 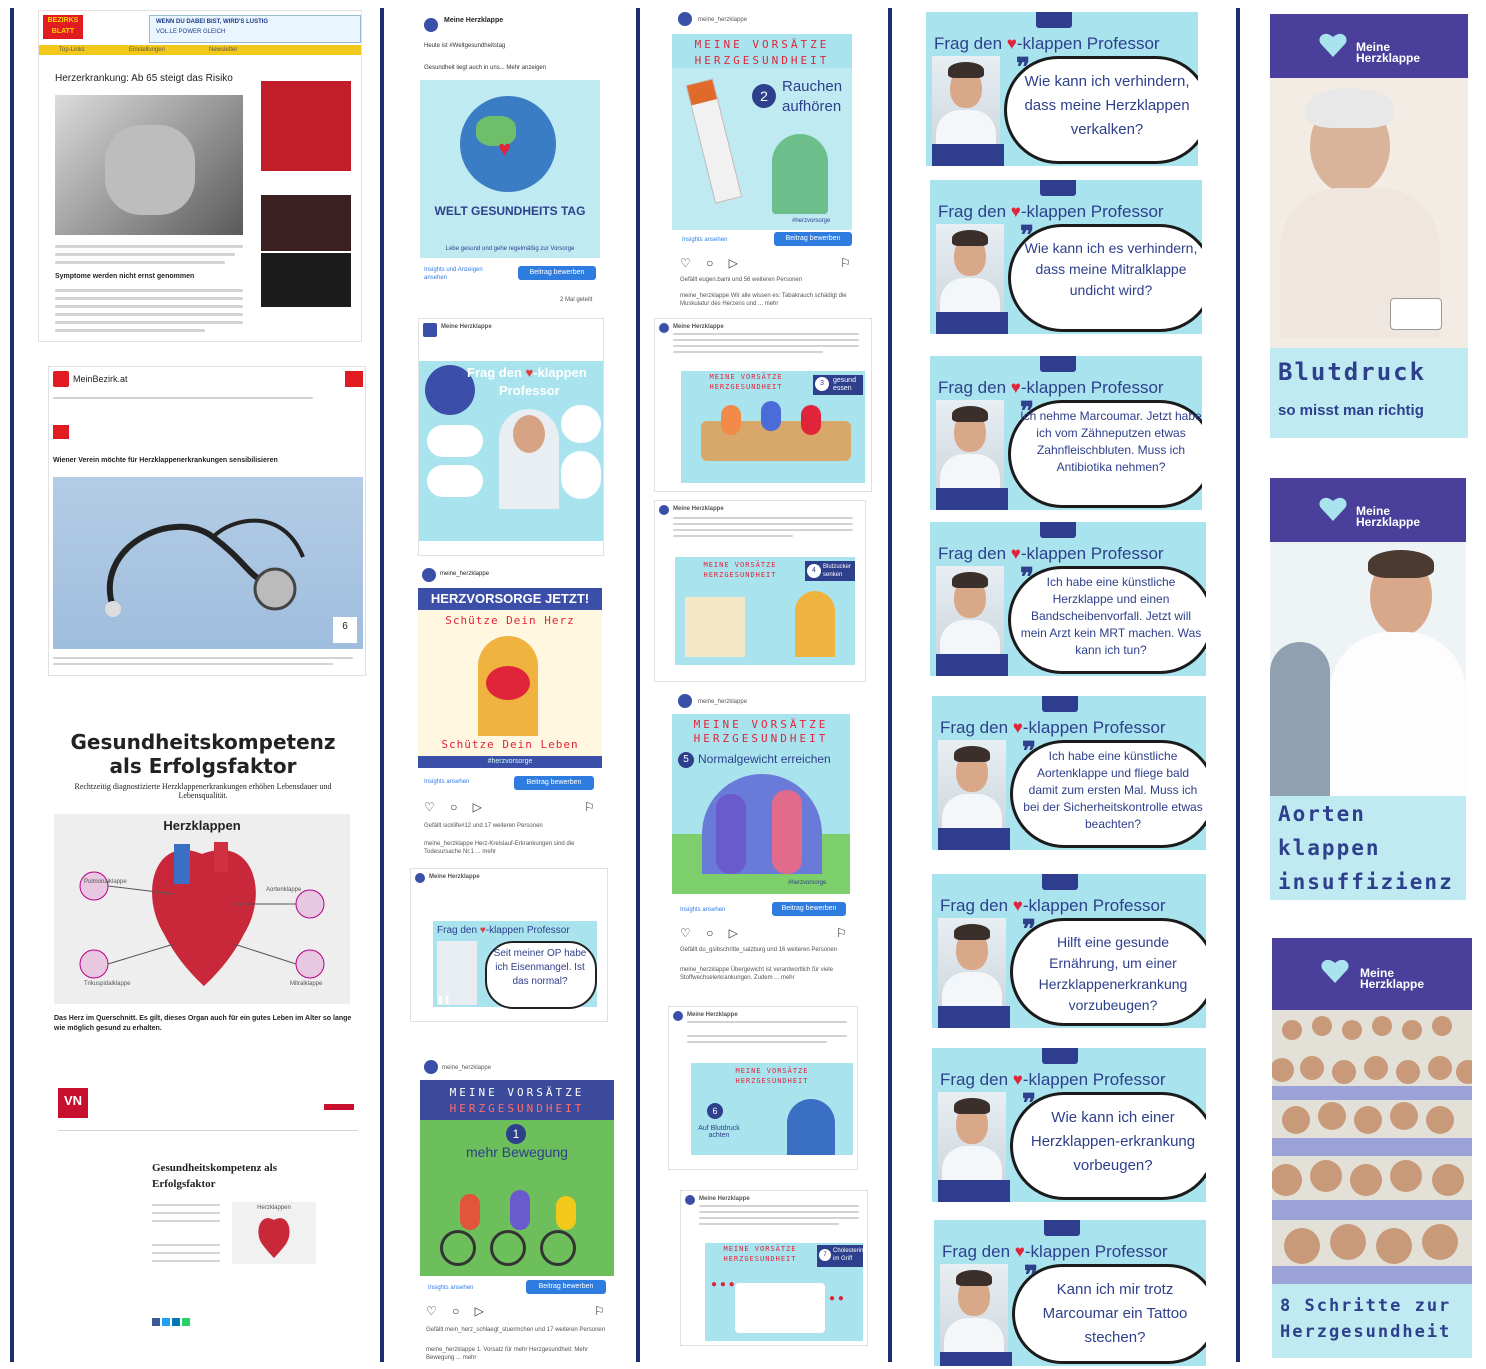 I want to click on article-photo, so click(x=149, y=165).